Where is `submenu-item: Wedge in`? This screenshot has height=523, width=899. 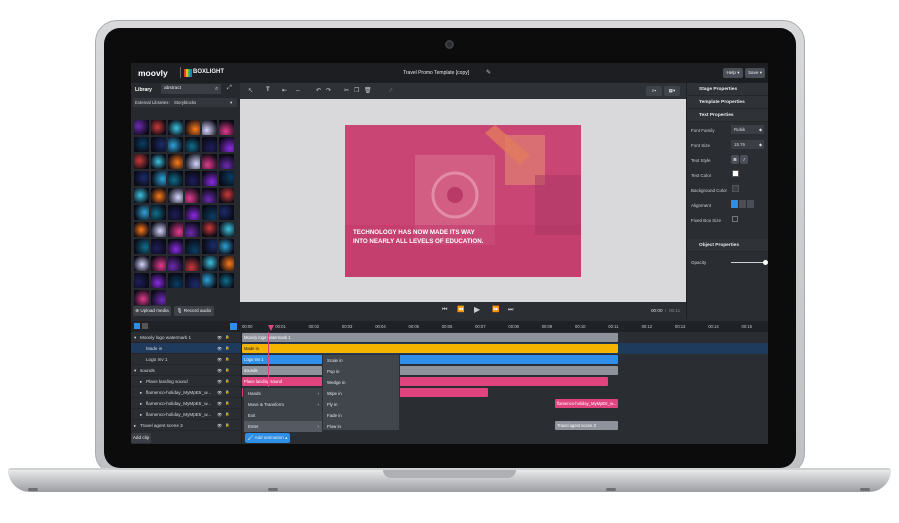 submenu-item: Wedge in is located at coordinates (361, 382).